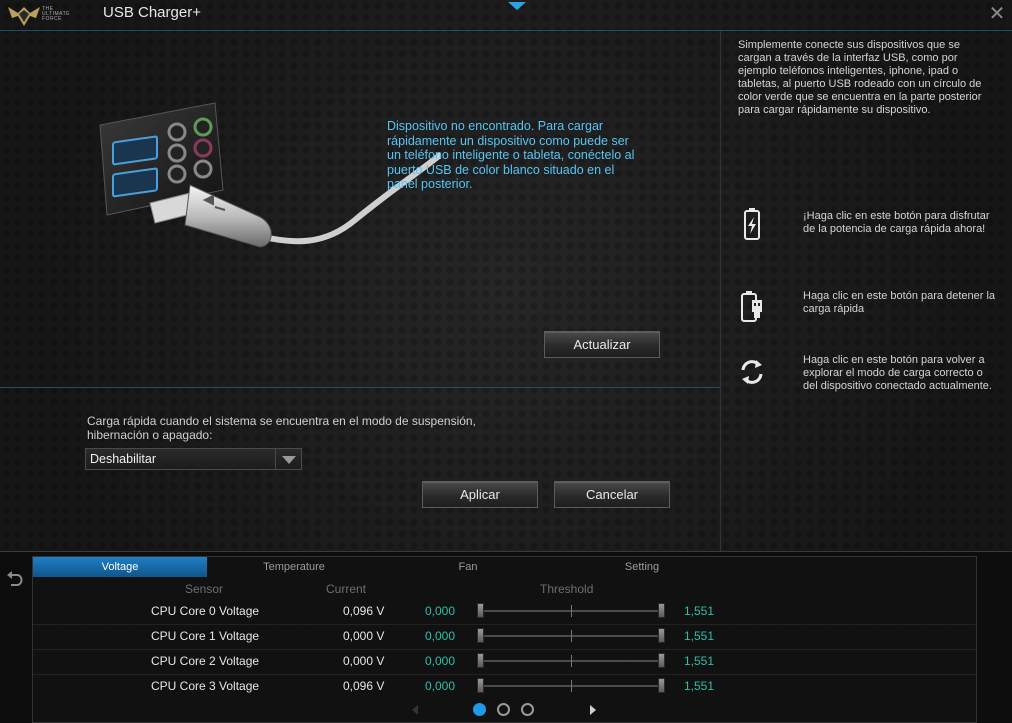 The image size is (1012, 723). I want to click on refresh-button: Actualizar, so click(602, 344).